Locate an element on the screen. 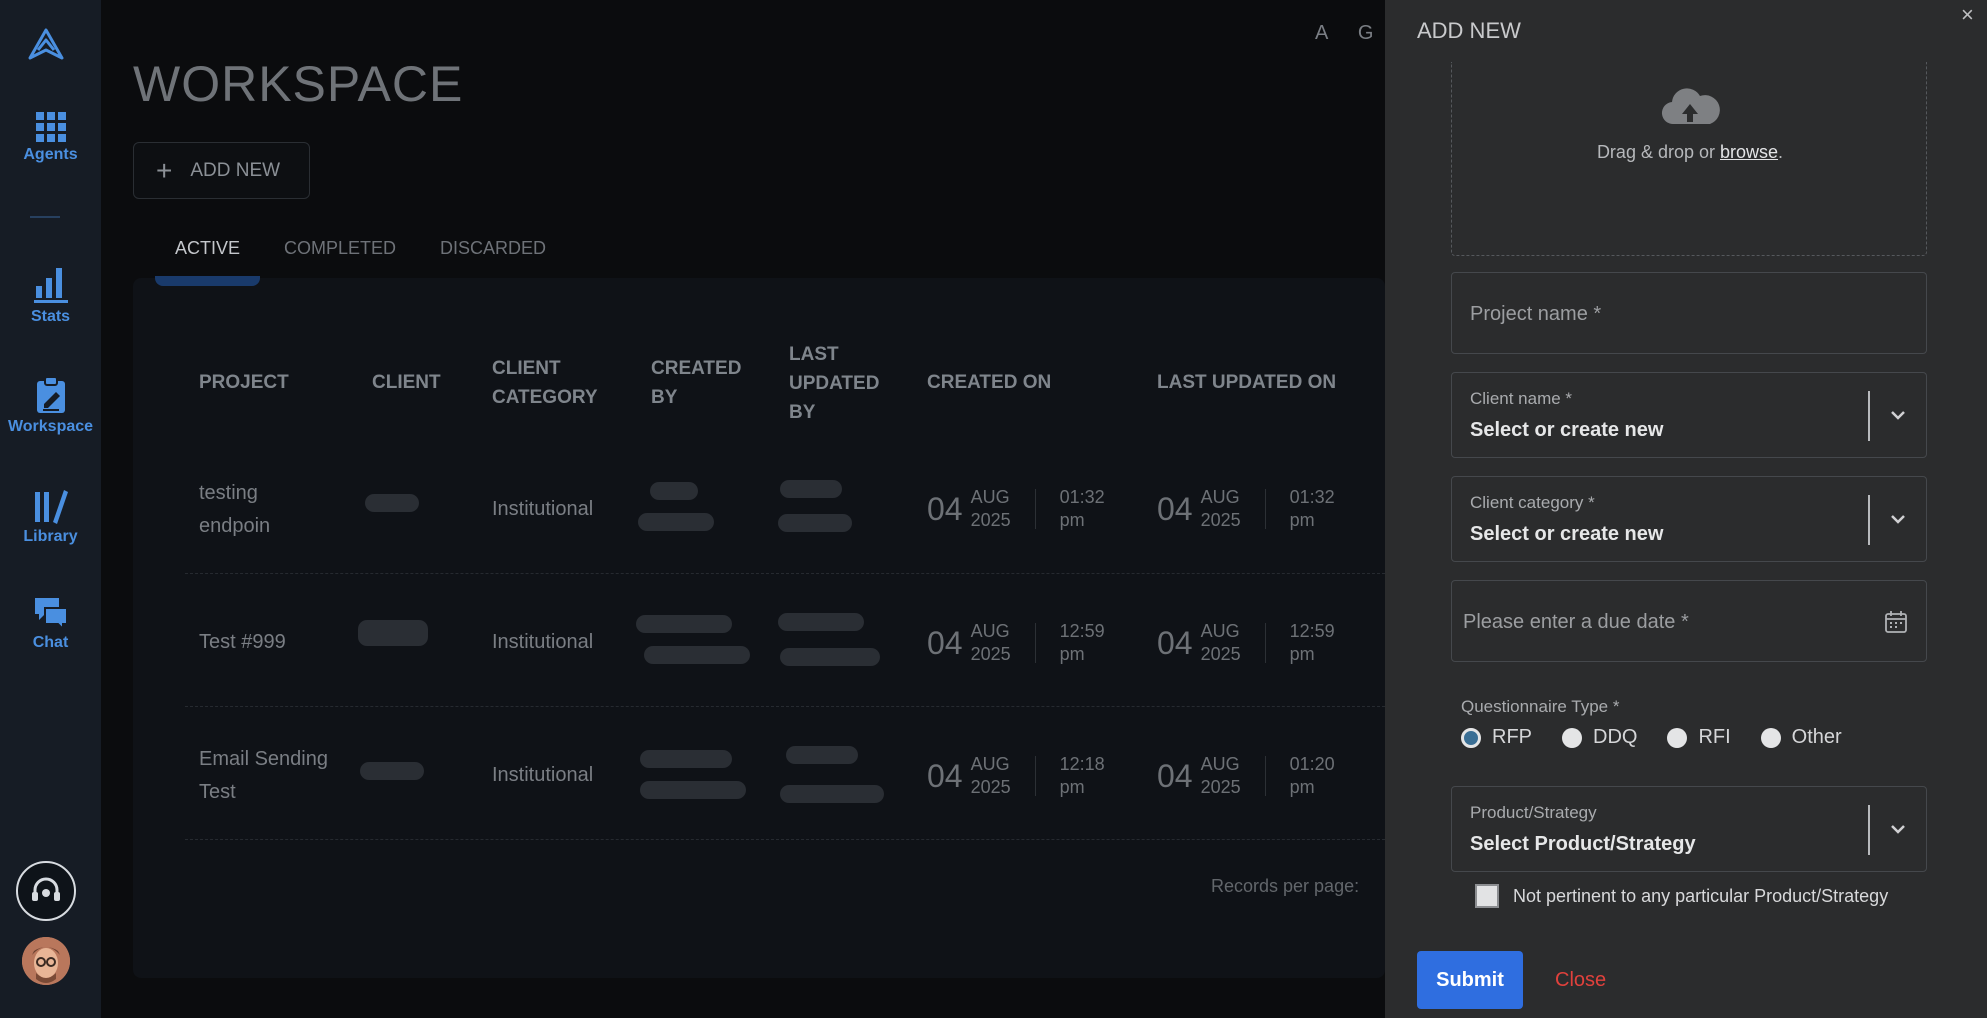  table-cell-project: Test #999 is located at coordinates (242, 642).